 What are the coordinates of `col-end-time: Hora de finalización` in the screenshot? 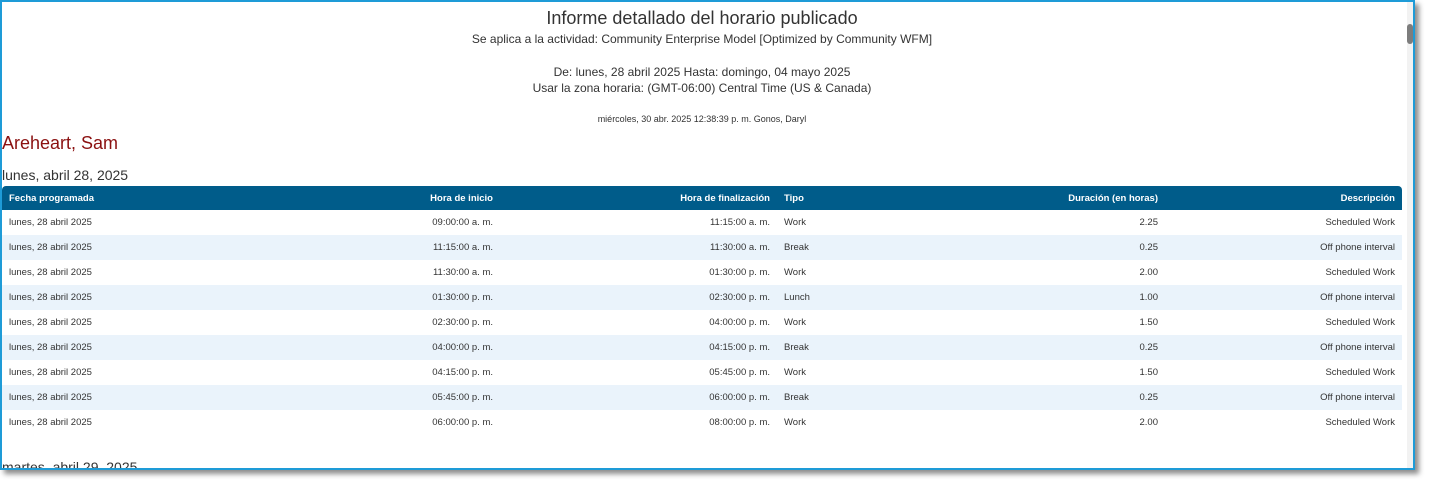 It's located at (638, 198).